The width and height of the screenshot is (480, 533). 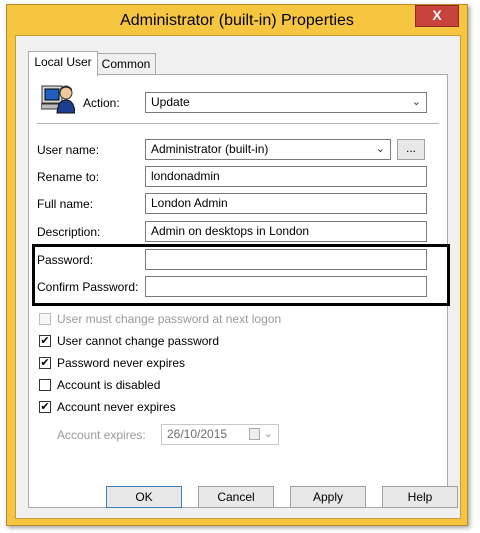 What do you see at coordinates (144, 497) in the screenshot?
I see `ok-button: OK` at bounding box center [144, 497].